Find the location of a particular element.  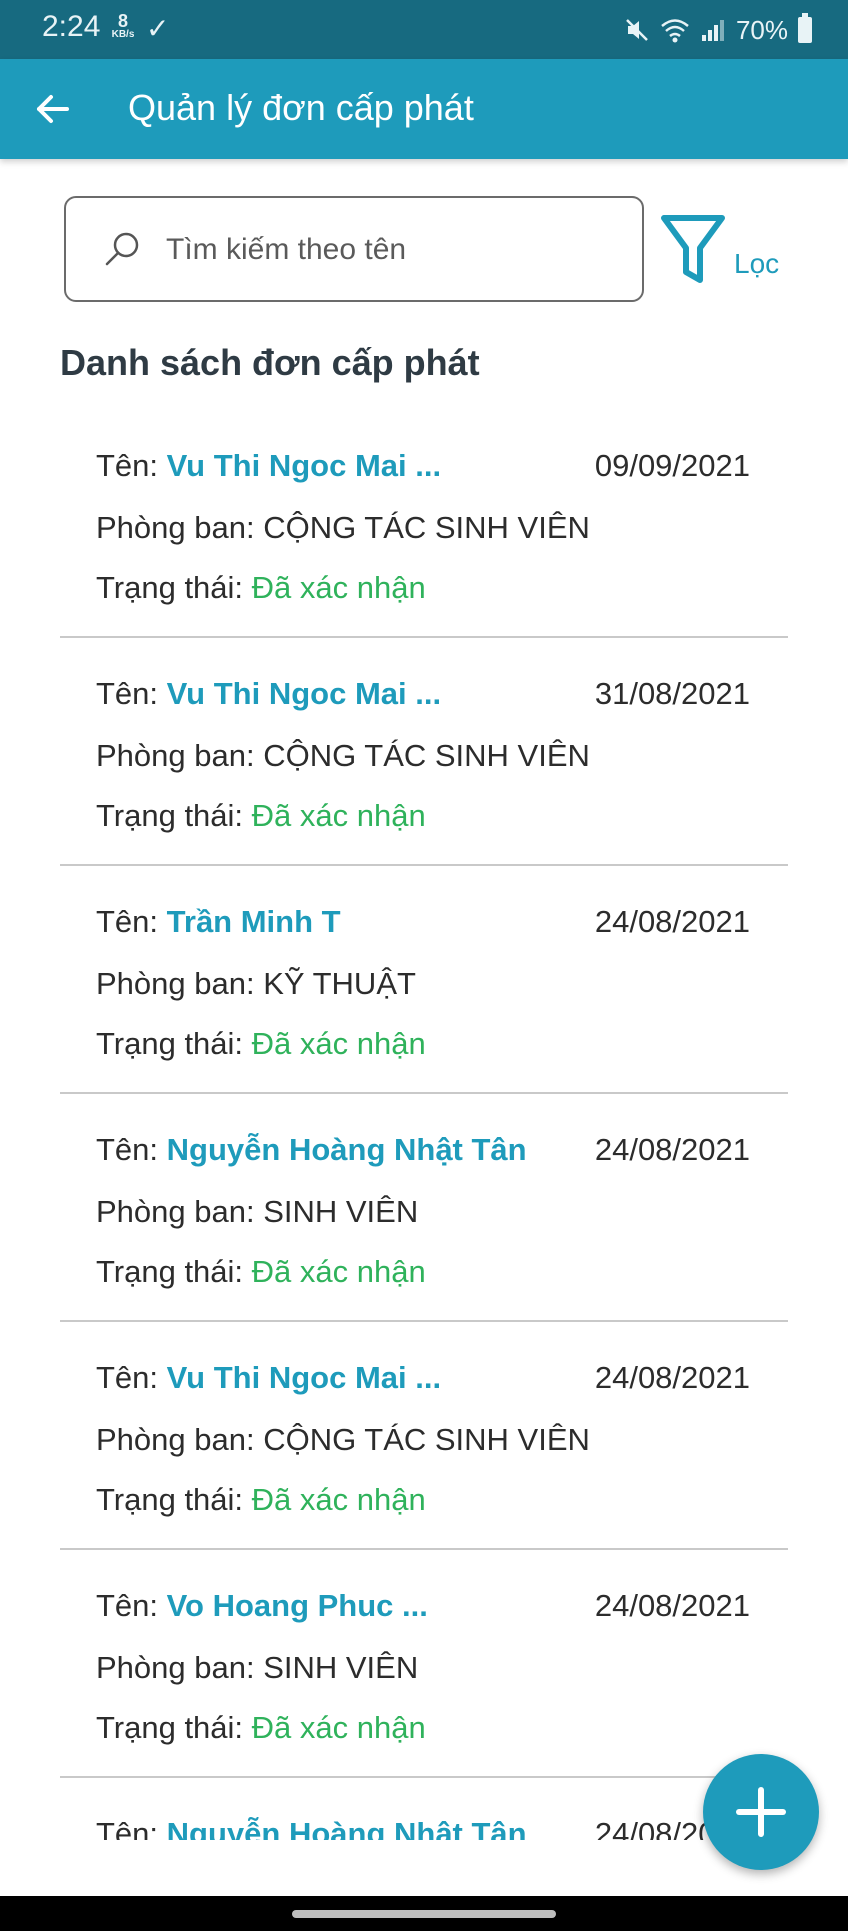

section-title: Danh sách đơn cấp phát is located at coordinates (270, 362).